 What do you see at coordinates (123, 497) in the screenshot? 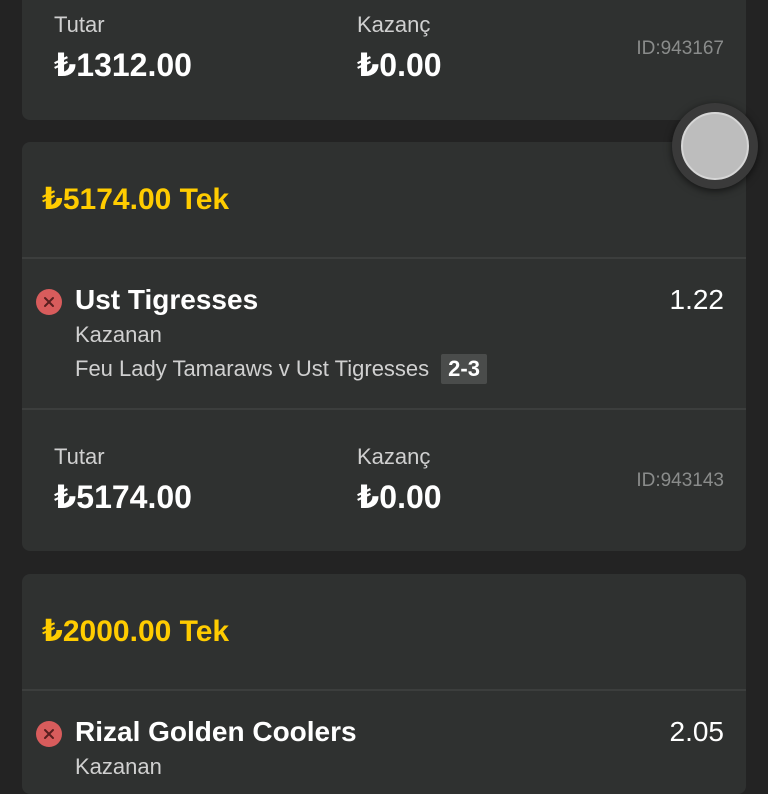
I see `amount-value: ₺5174.00` at bounding box center [123, 497].